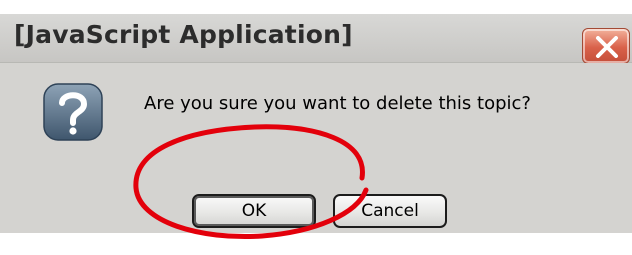 This screenshot has height=255, width=632. I want to click on close-button, so click(606, 46).